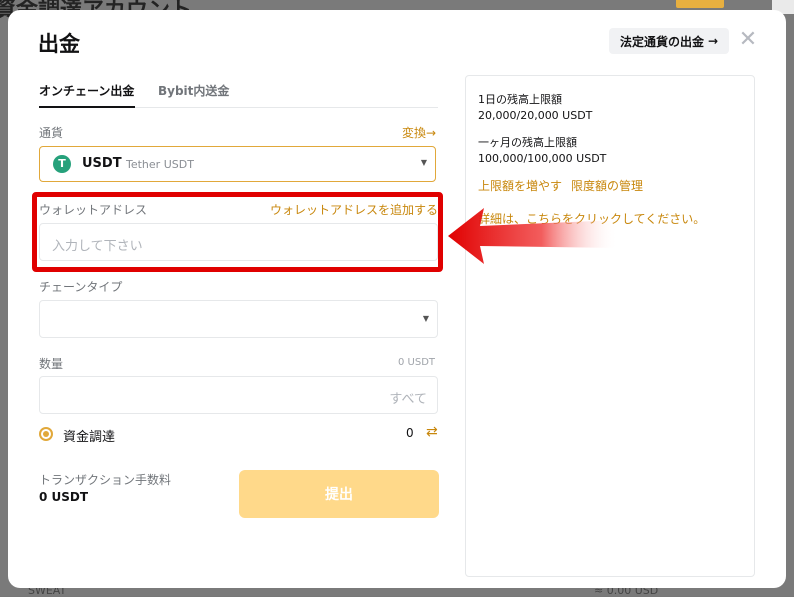 This screenshot has width=794, height=597. I want to click on tab-internal-transfer: Bybit内送金, so click(193, 90).